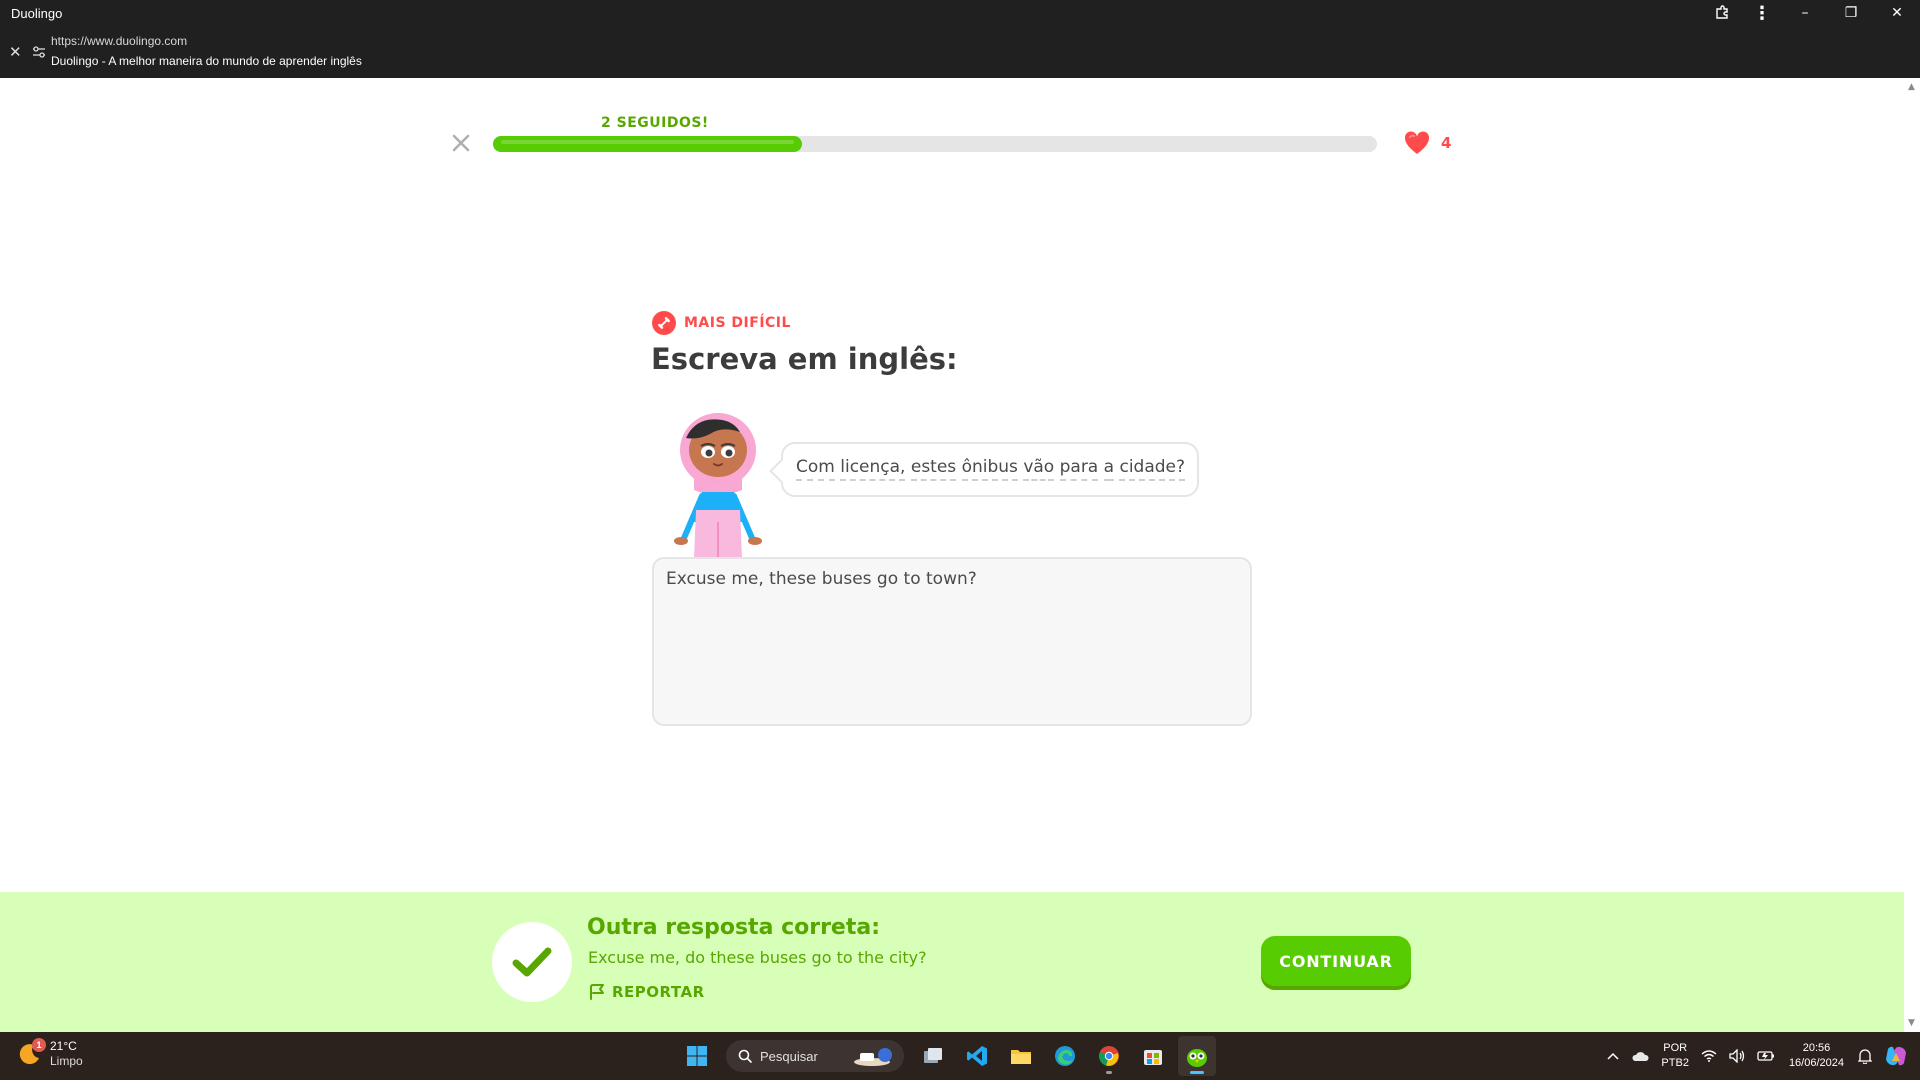  Describe the element at coordinates (597, 992) in the screenshot. I see `flag-icon` at that location.